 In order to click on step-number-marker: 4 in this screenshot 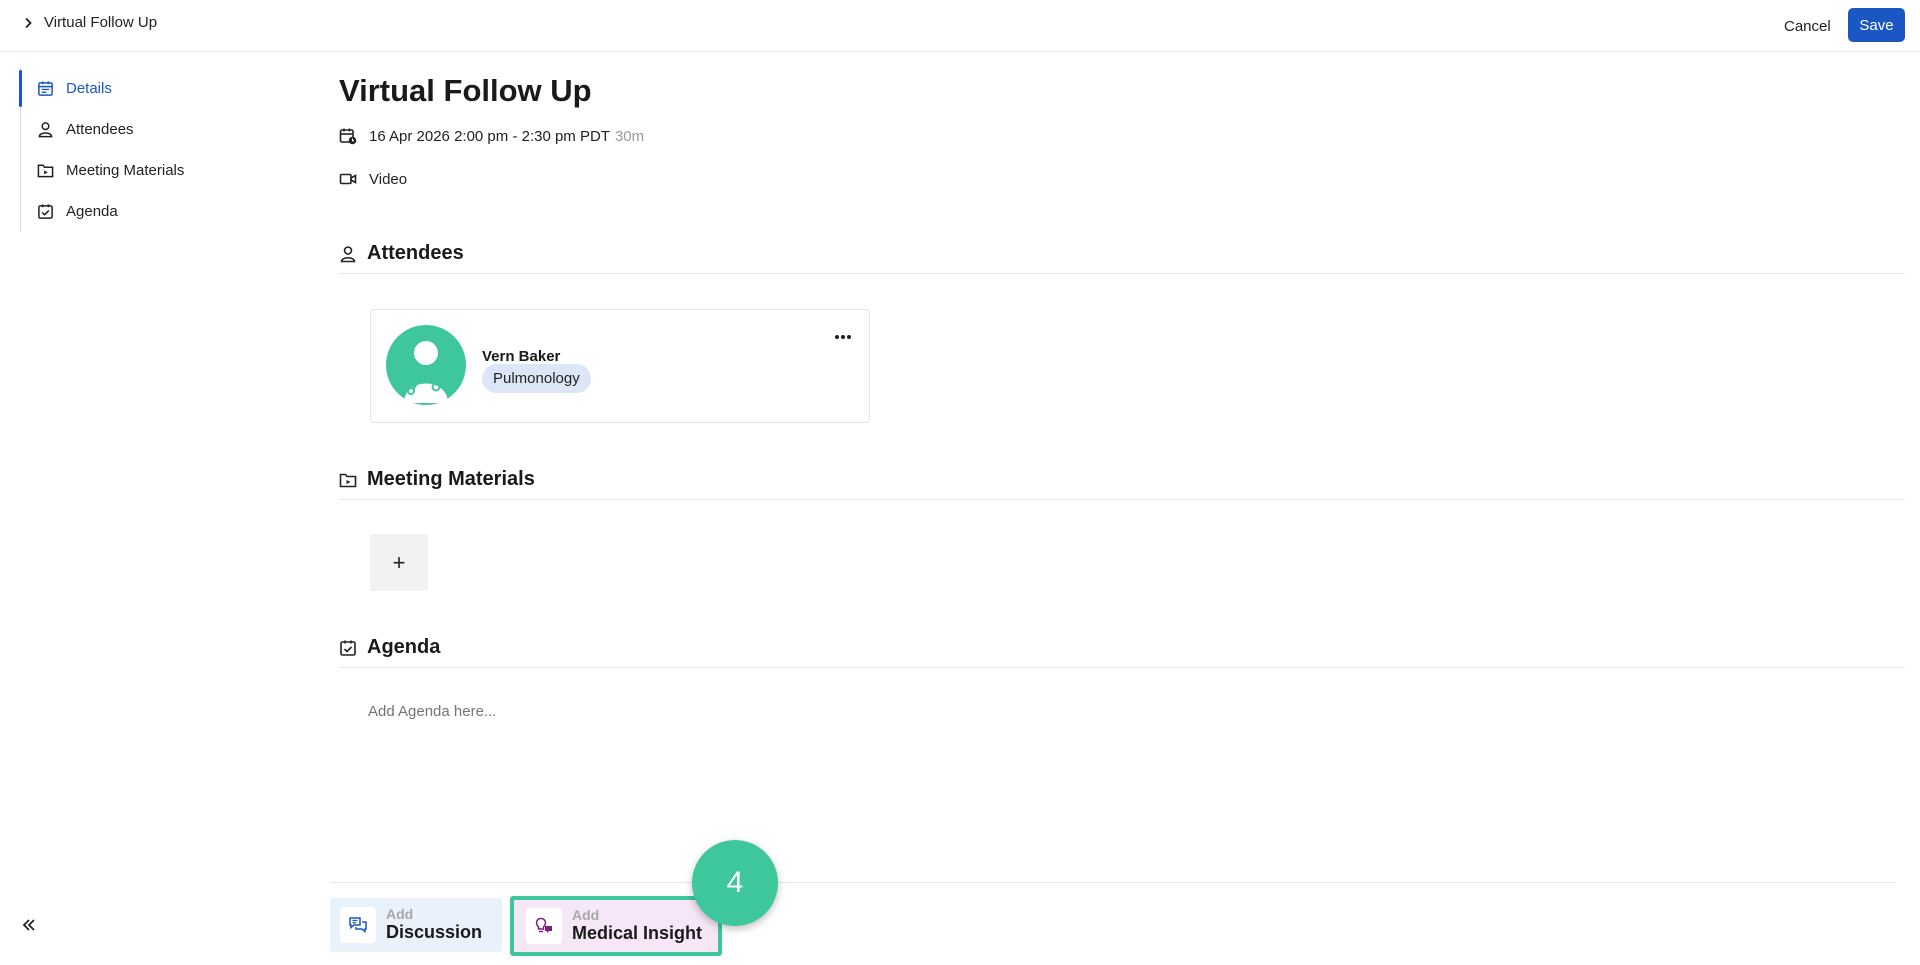, I will do `click(735, 883)`.